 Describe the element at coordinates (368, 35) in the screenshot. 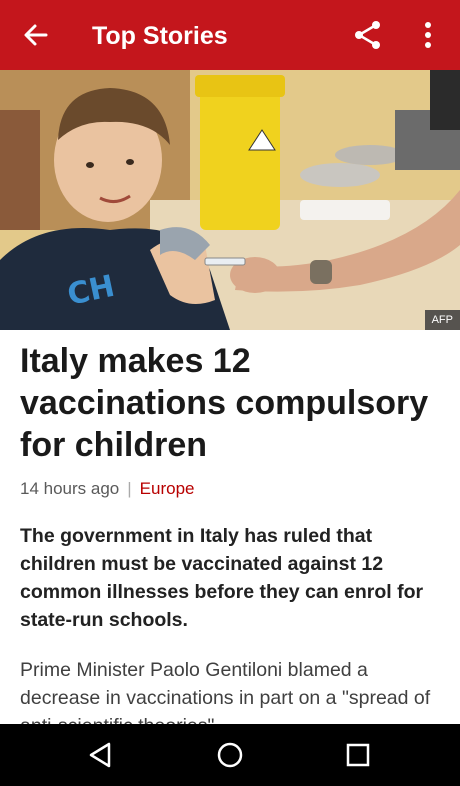

I see `share-icon` at that location.